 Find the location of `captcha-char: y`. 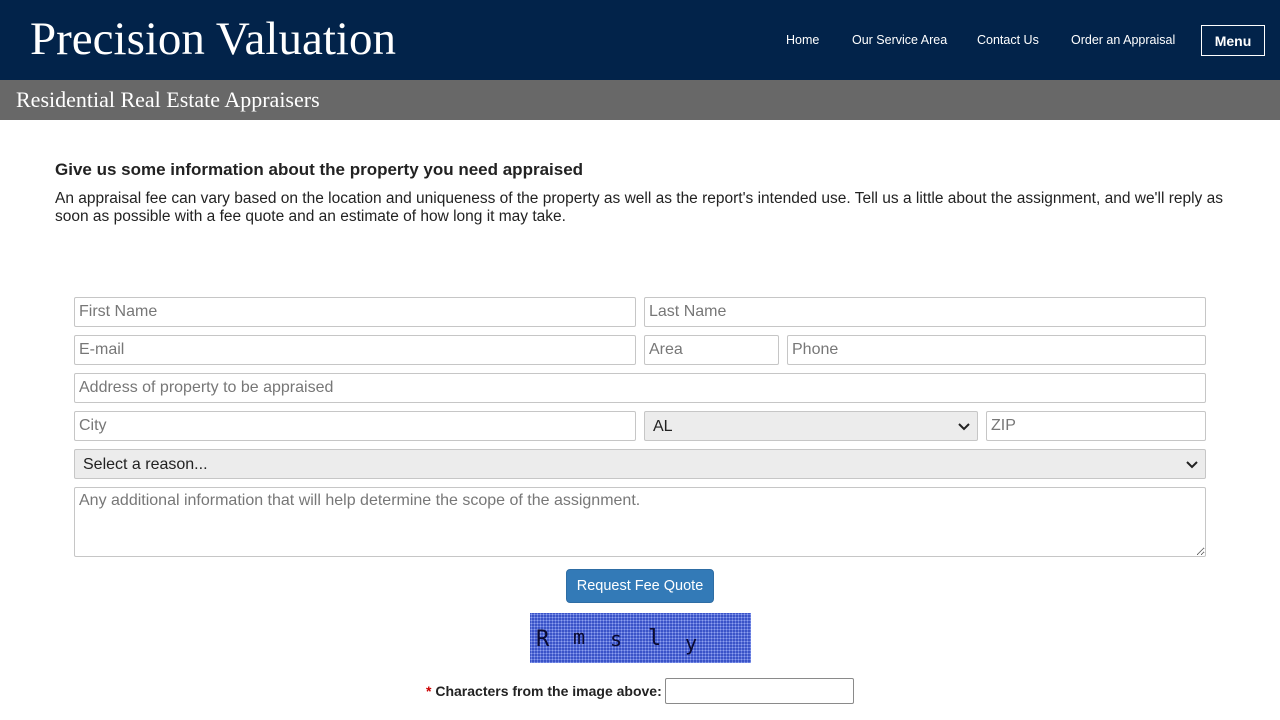

captcha-char: y is located at coordinates (691, 643).